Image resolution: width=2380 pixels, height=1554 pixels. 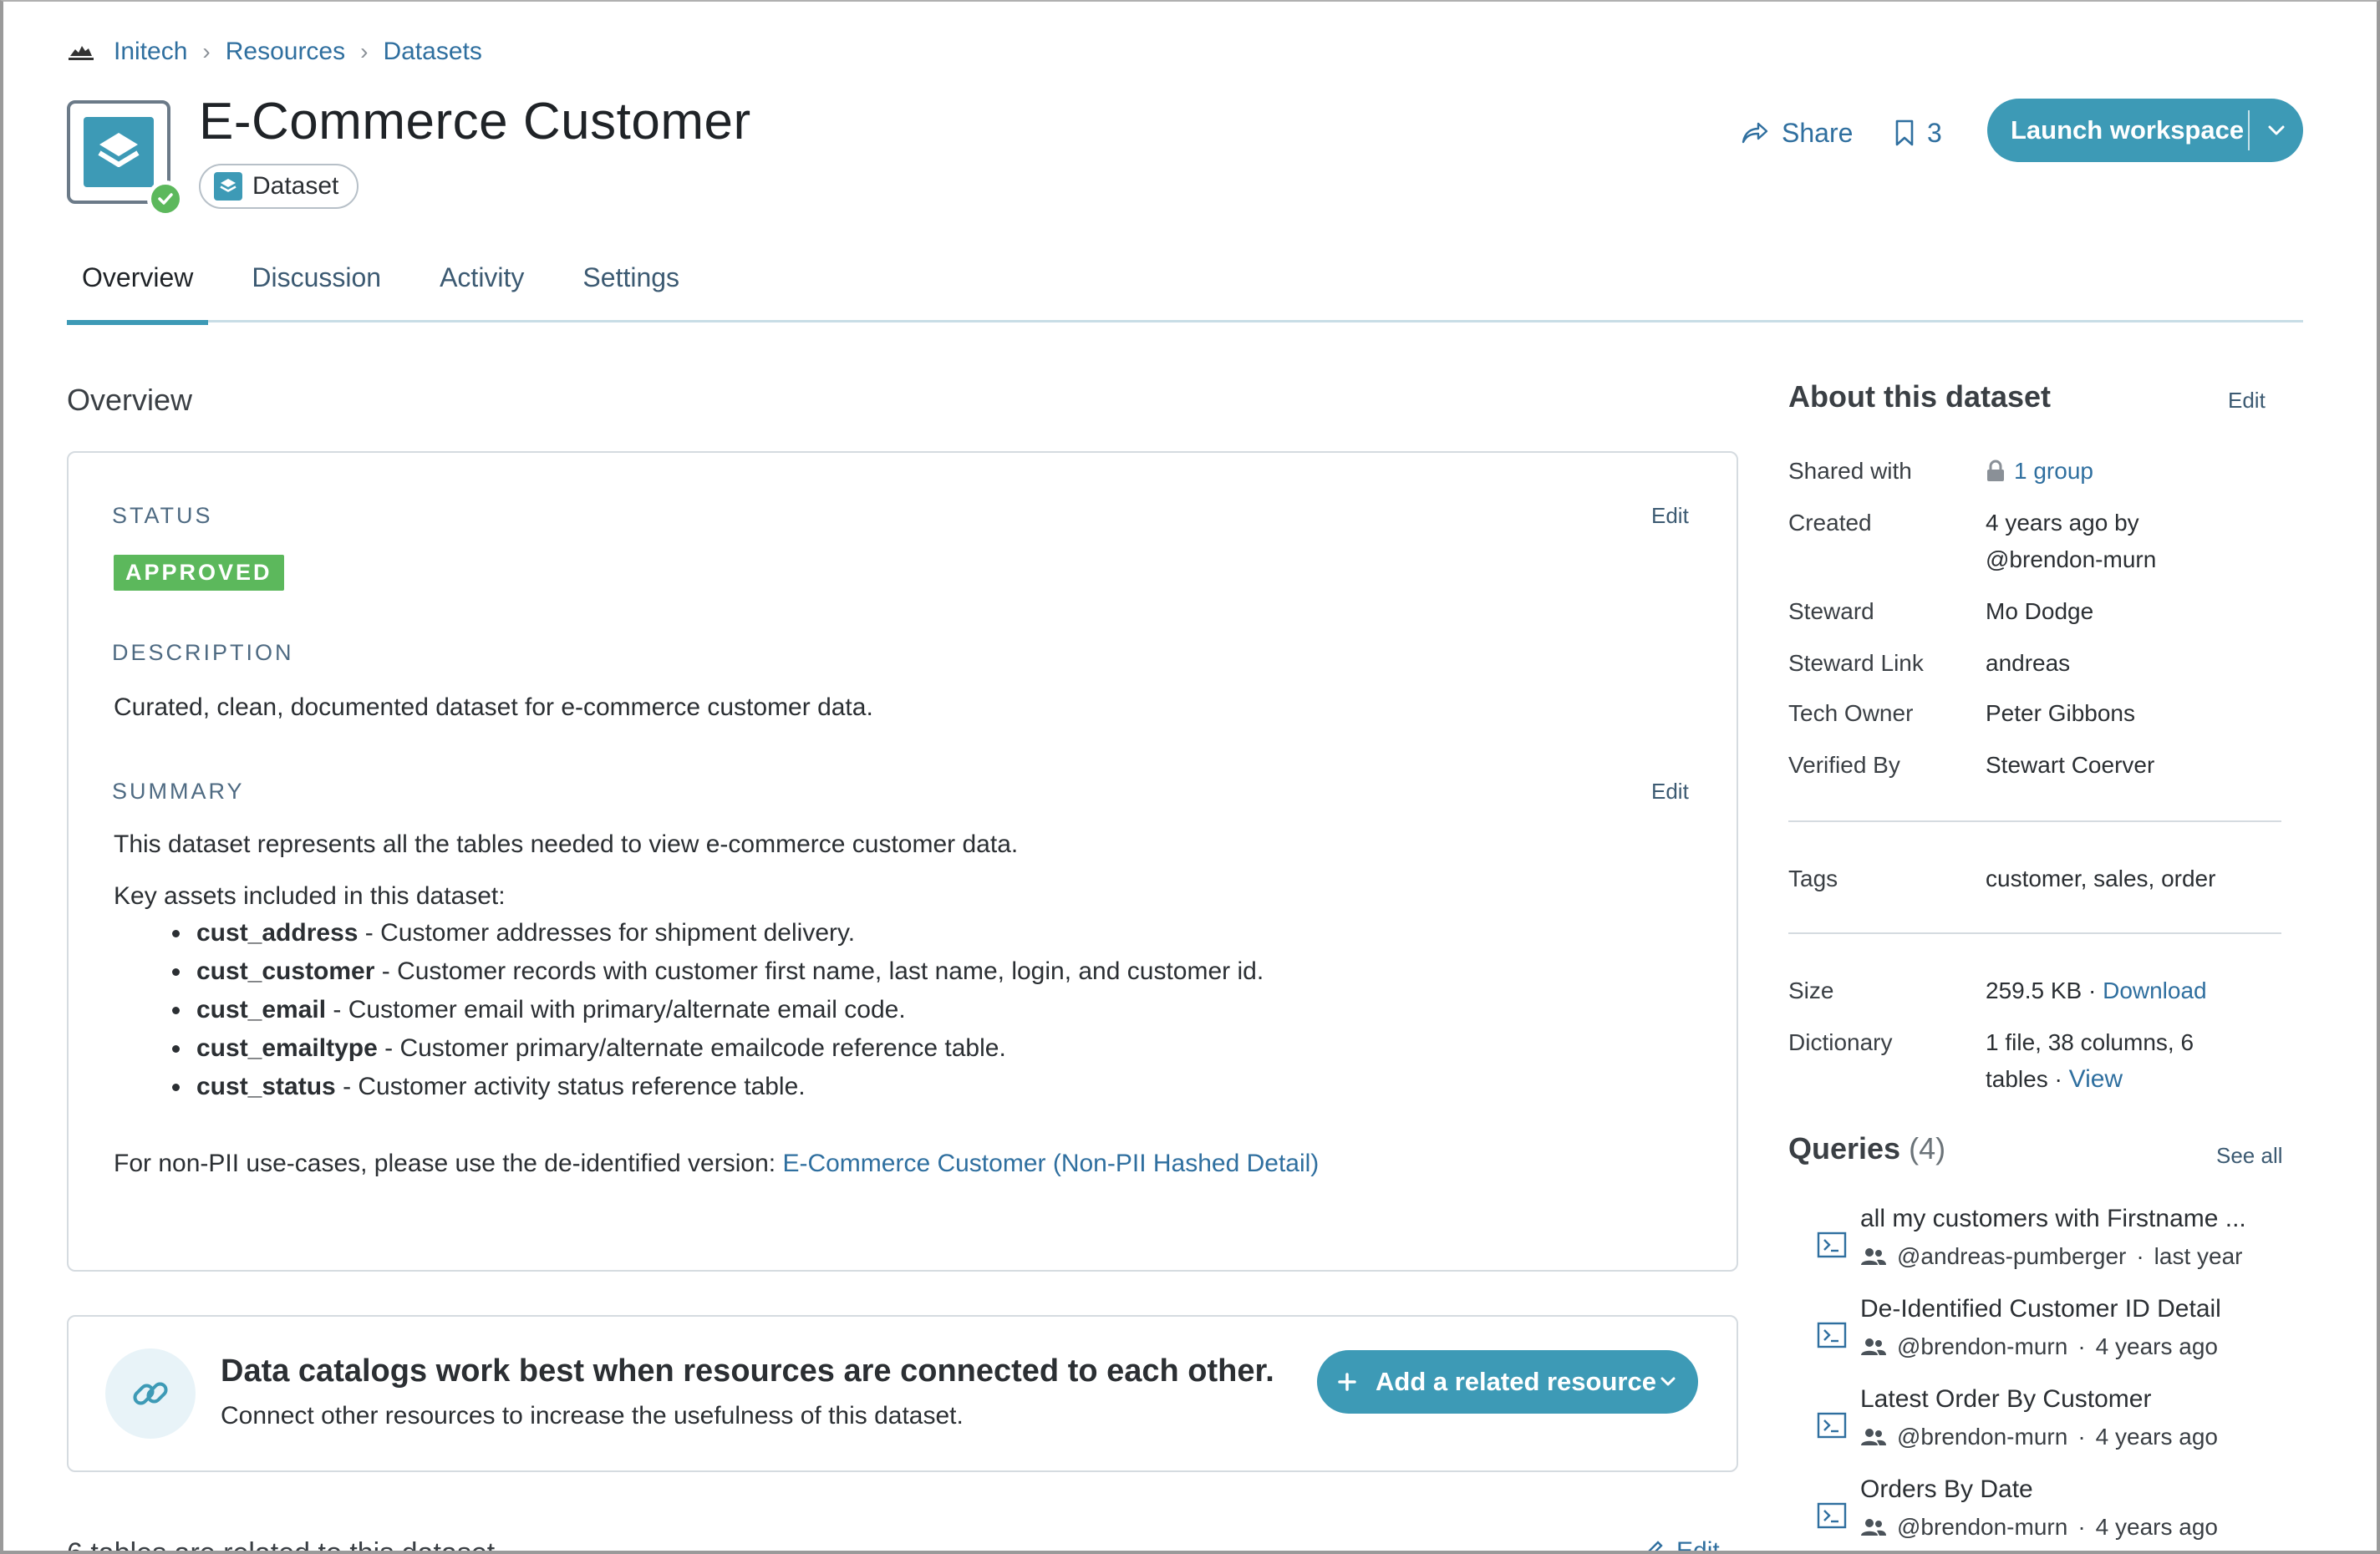 I want to click on created-value: 4 years ago by, so click(x=2062, y=523).